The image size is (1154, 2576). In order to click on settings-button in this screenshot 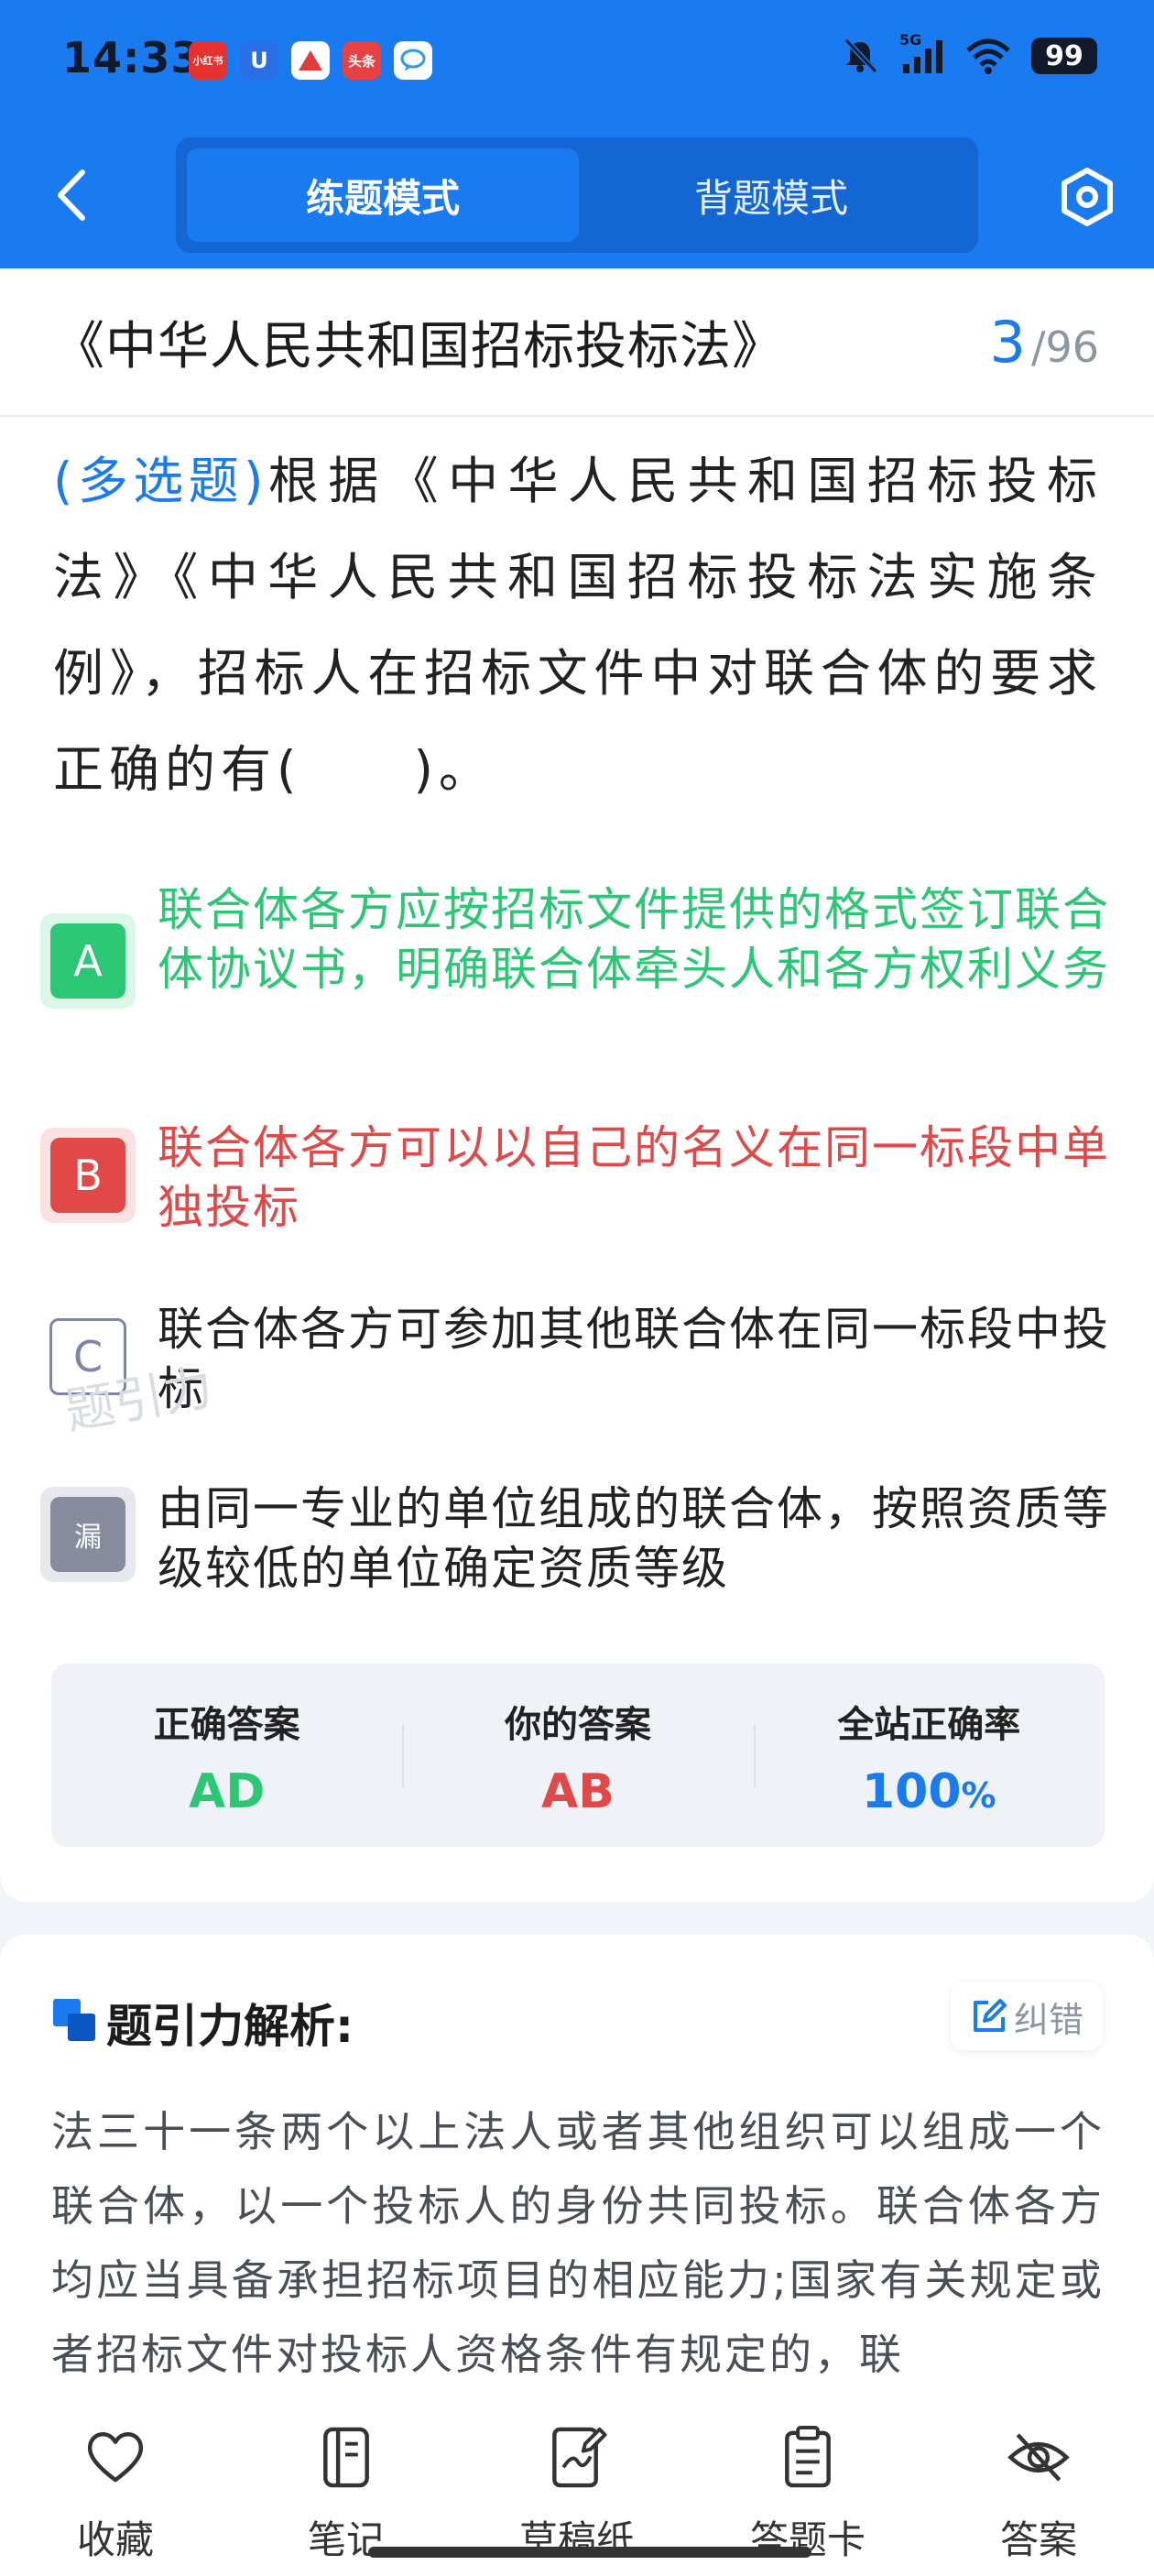, I will do `click(1087, 197)`.